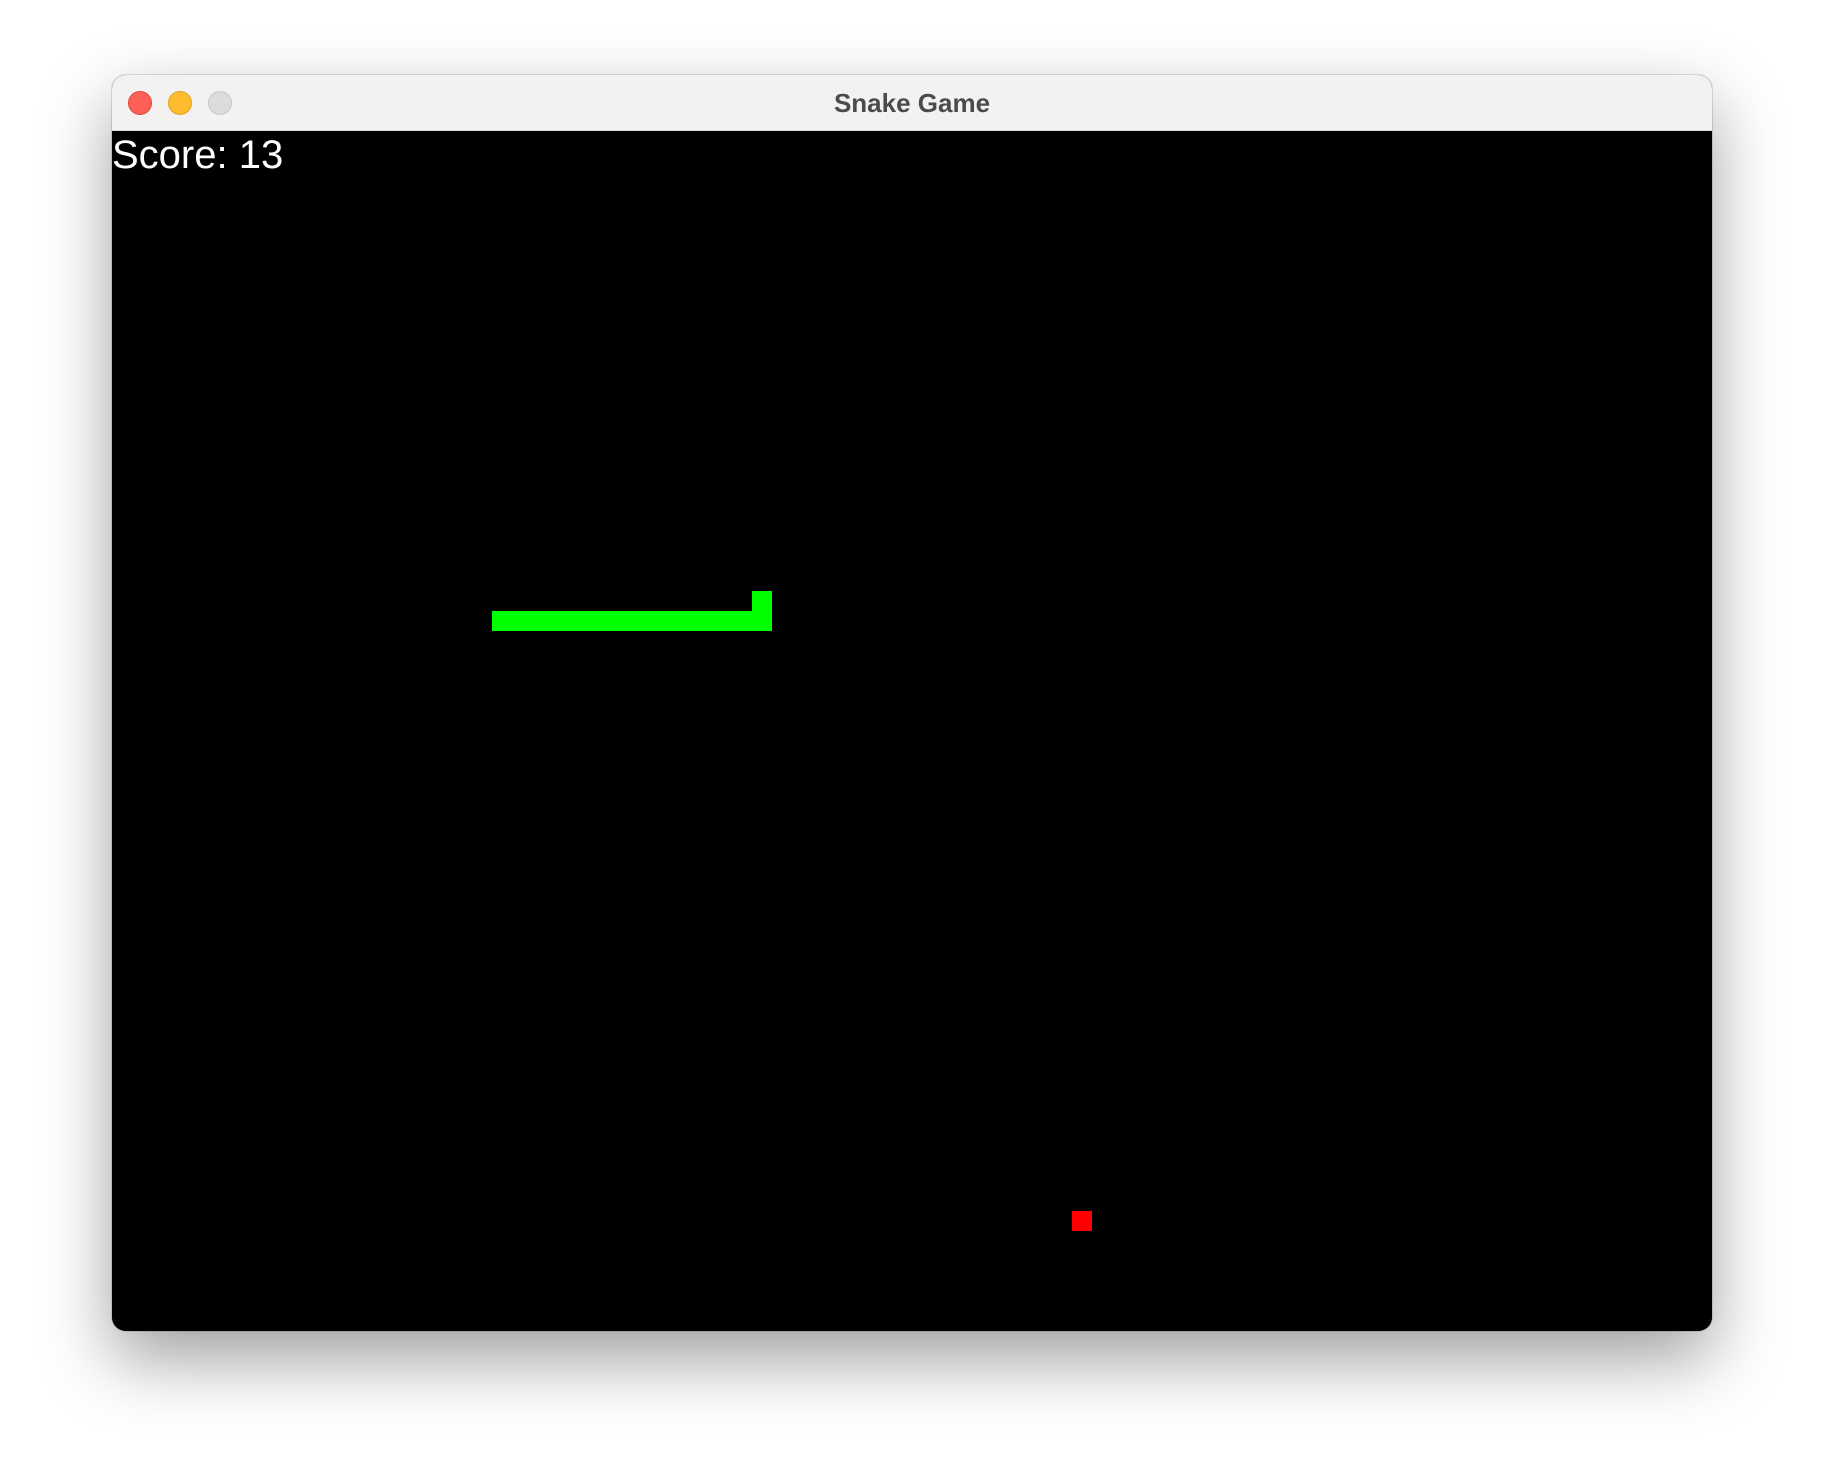 The height and width of the screenshot is (1480, 1824). What do you see at coordinates (1082, 1221) in the screenshot?
I see `food-pellet` at bounding box center [1082, 1221].